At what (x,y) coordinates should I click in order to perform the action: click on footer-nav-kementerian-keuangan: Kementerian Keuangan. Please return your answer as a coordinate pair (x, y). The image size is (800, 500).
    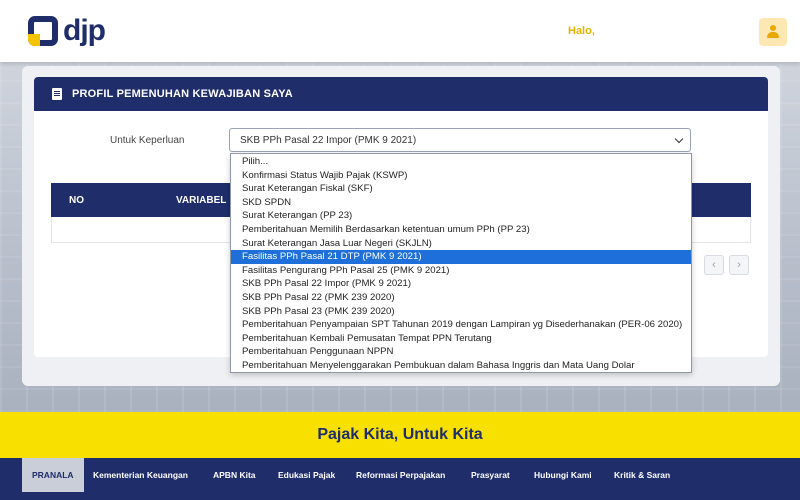
    Looking at the image, I should click on (140, 475).